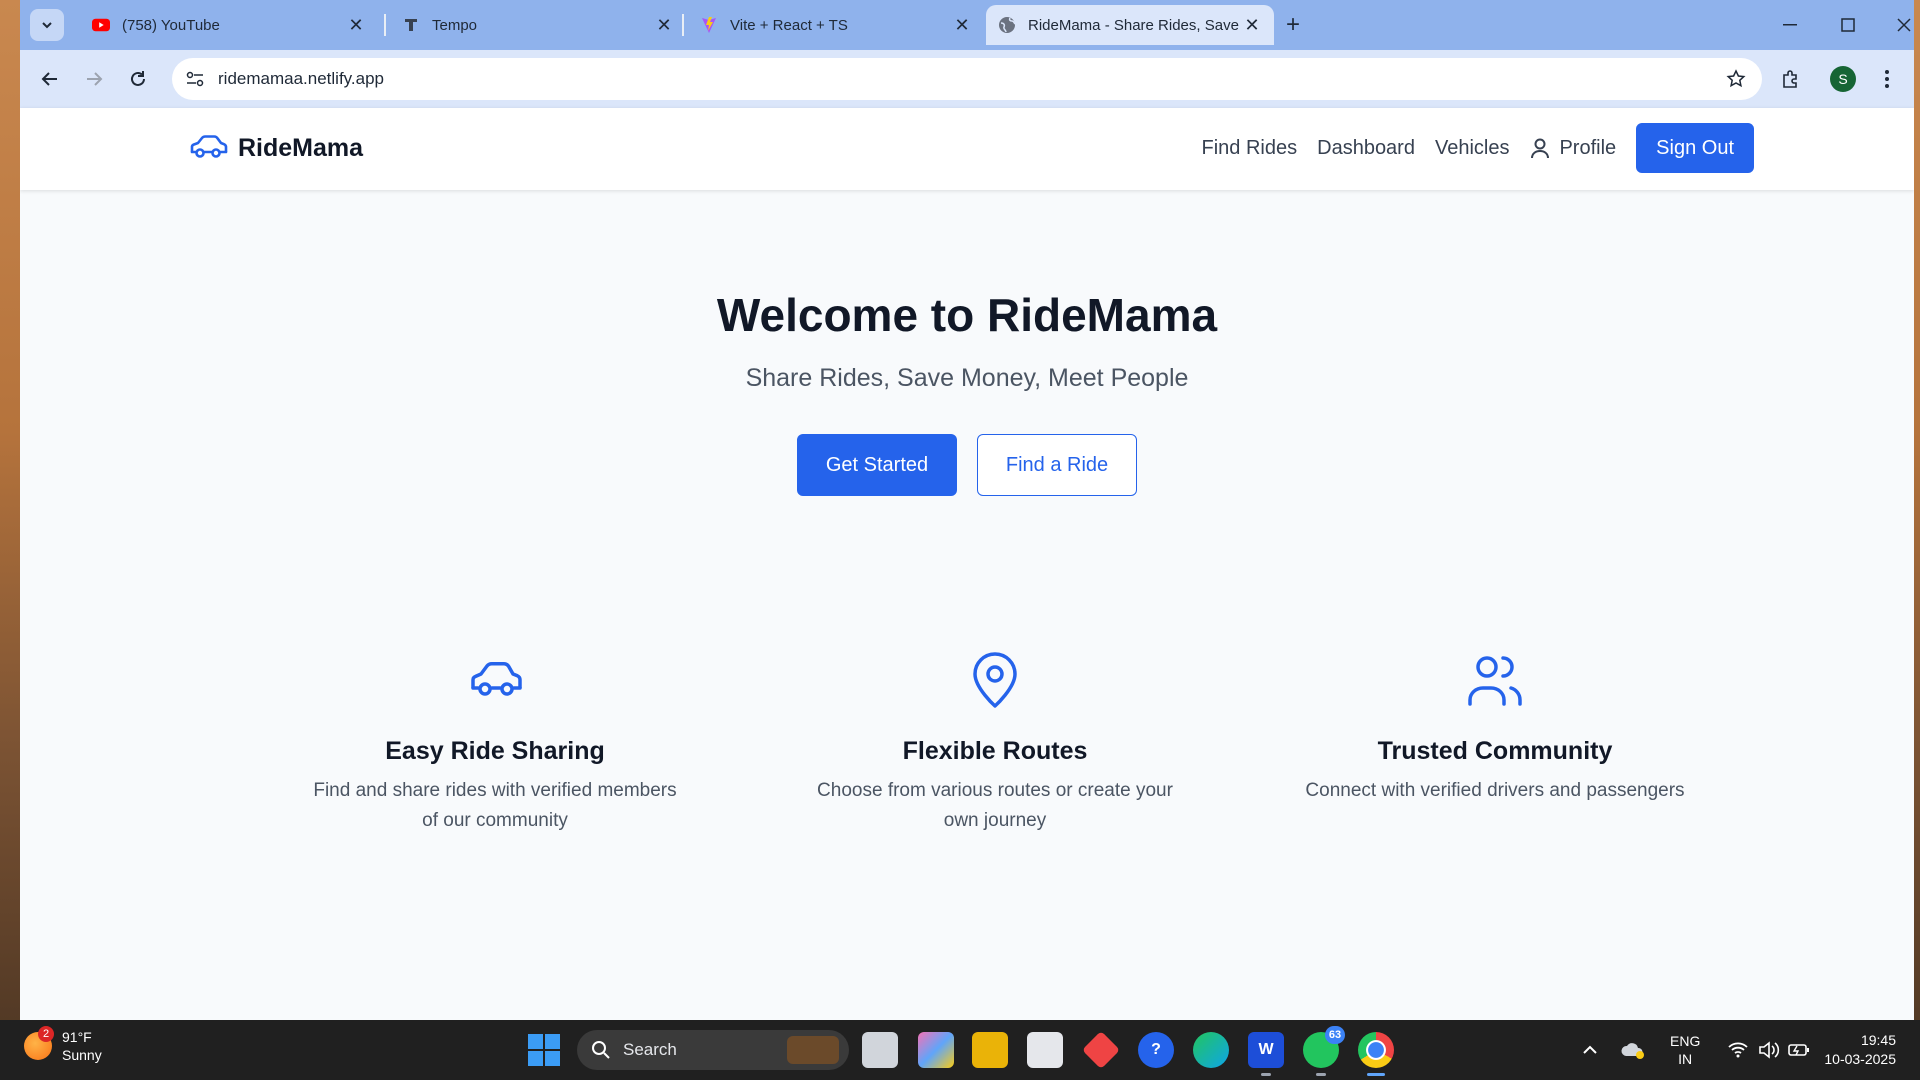 The width and height of the screenshot is (1920, 1080). Describe the element at coordinates (1843, 79) in the screenshot. I see `profile-button: S` at that location.